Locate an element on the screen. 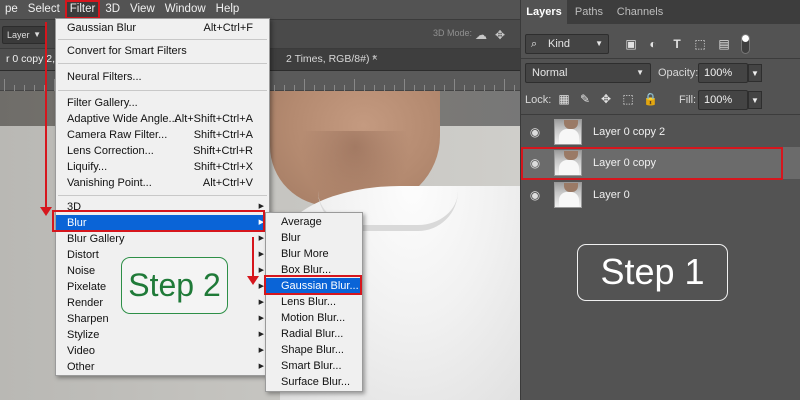 The height and width of the screenshot is (400, 800). filter-item-blur: Blur ▶ is located at coordinates (162, 223).